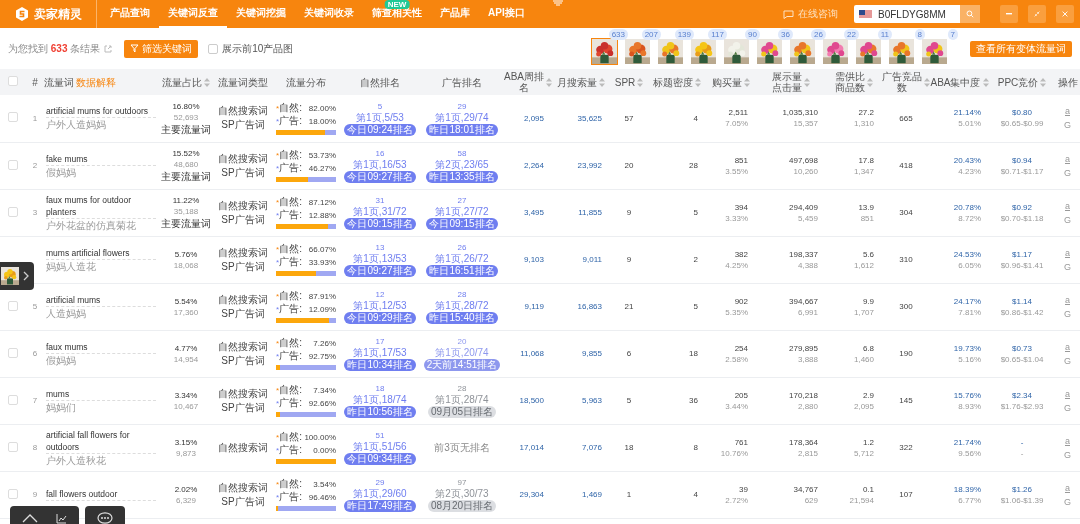  I want to click on keyword-link: faux mums for outdoor planters, so click(101, 206).